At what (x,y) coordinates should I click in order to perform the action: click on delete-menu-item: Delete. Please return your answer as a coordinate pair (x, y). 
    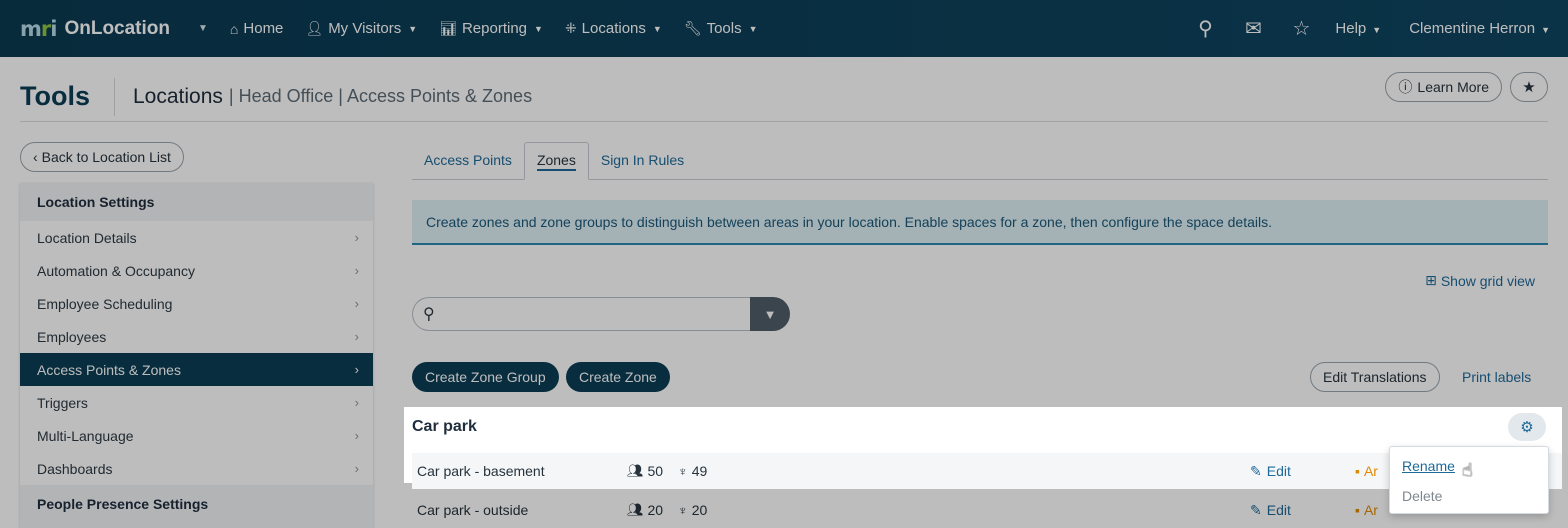
    Looking at the image, I should click on (1422, 496).